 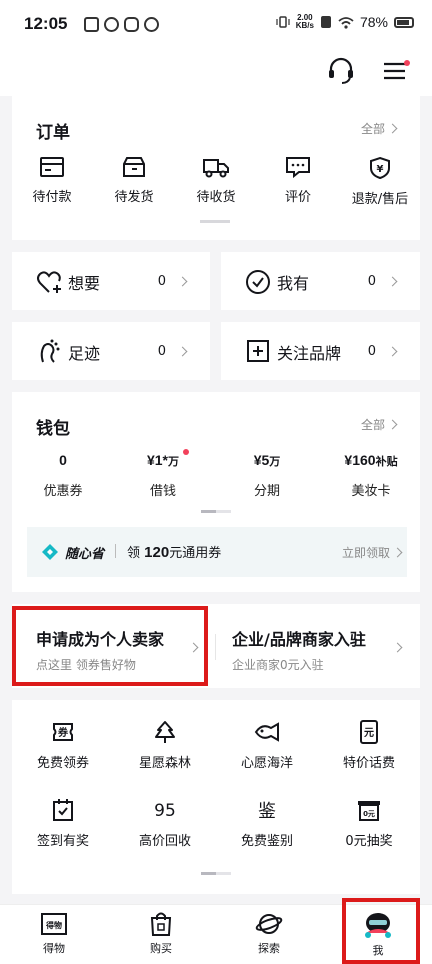 What do you see at coordinates (216, 72) in the screenshot?
I see `page-header` at bounding box center [216, 72].